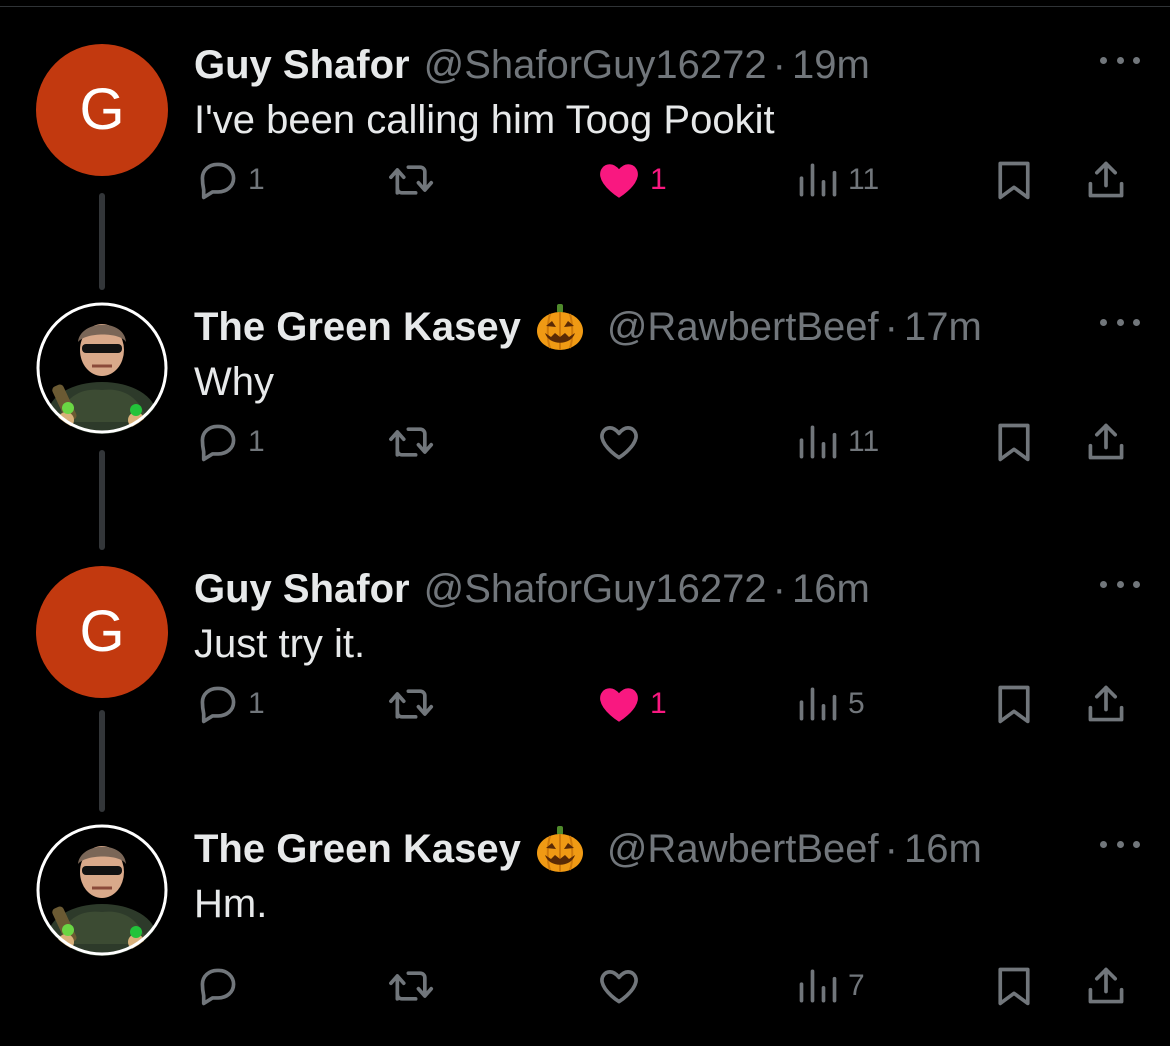 This screenshot has width=1170, height=1046. I want to click on tweet-header: Guy Shafor @ShaforGuy16272 · 19m, so click(532, 65).